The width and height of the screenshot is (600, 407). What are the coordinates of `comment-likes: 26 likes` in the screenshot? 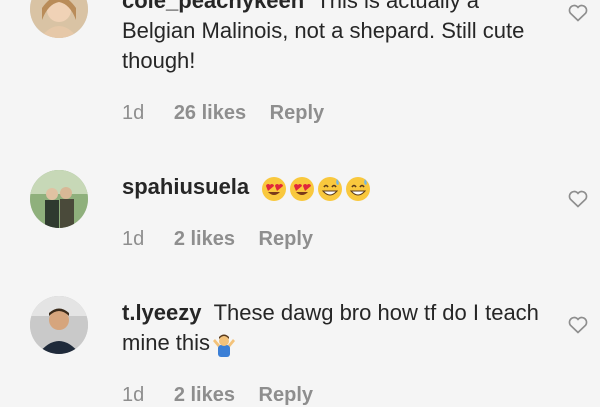 It's located at (210, 113).